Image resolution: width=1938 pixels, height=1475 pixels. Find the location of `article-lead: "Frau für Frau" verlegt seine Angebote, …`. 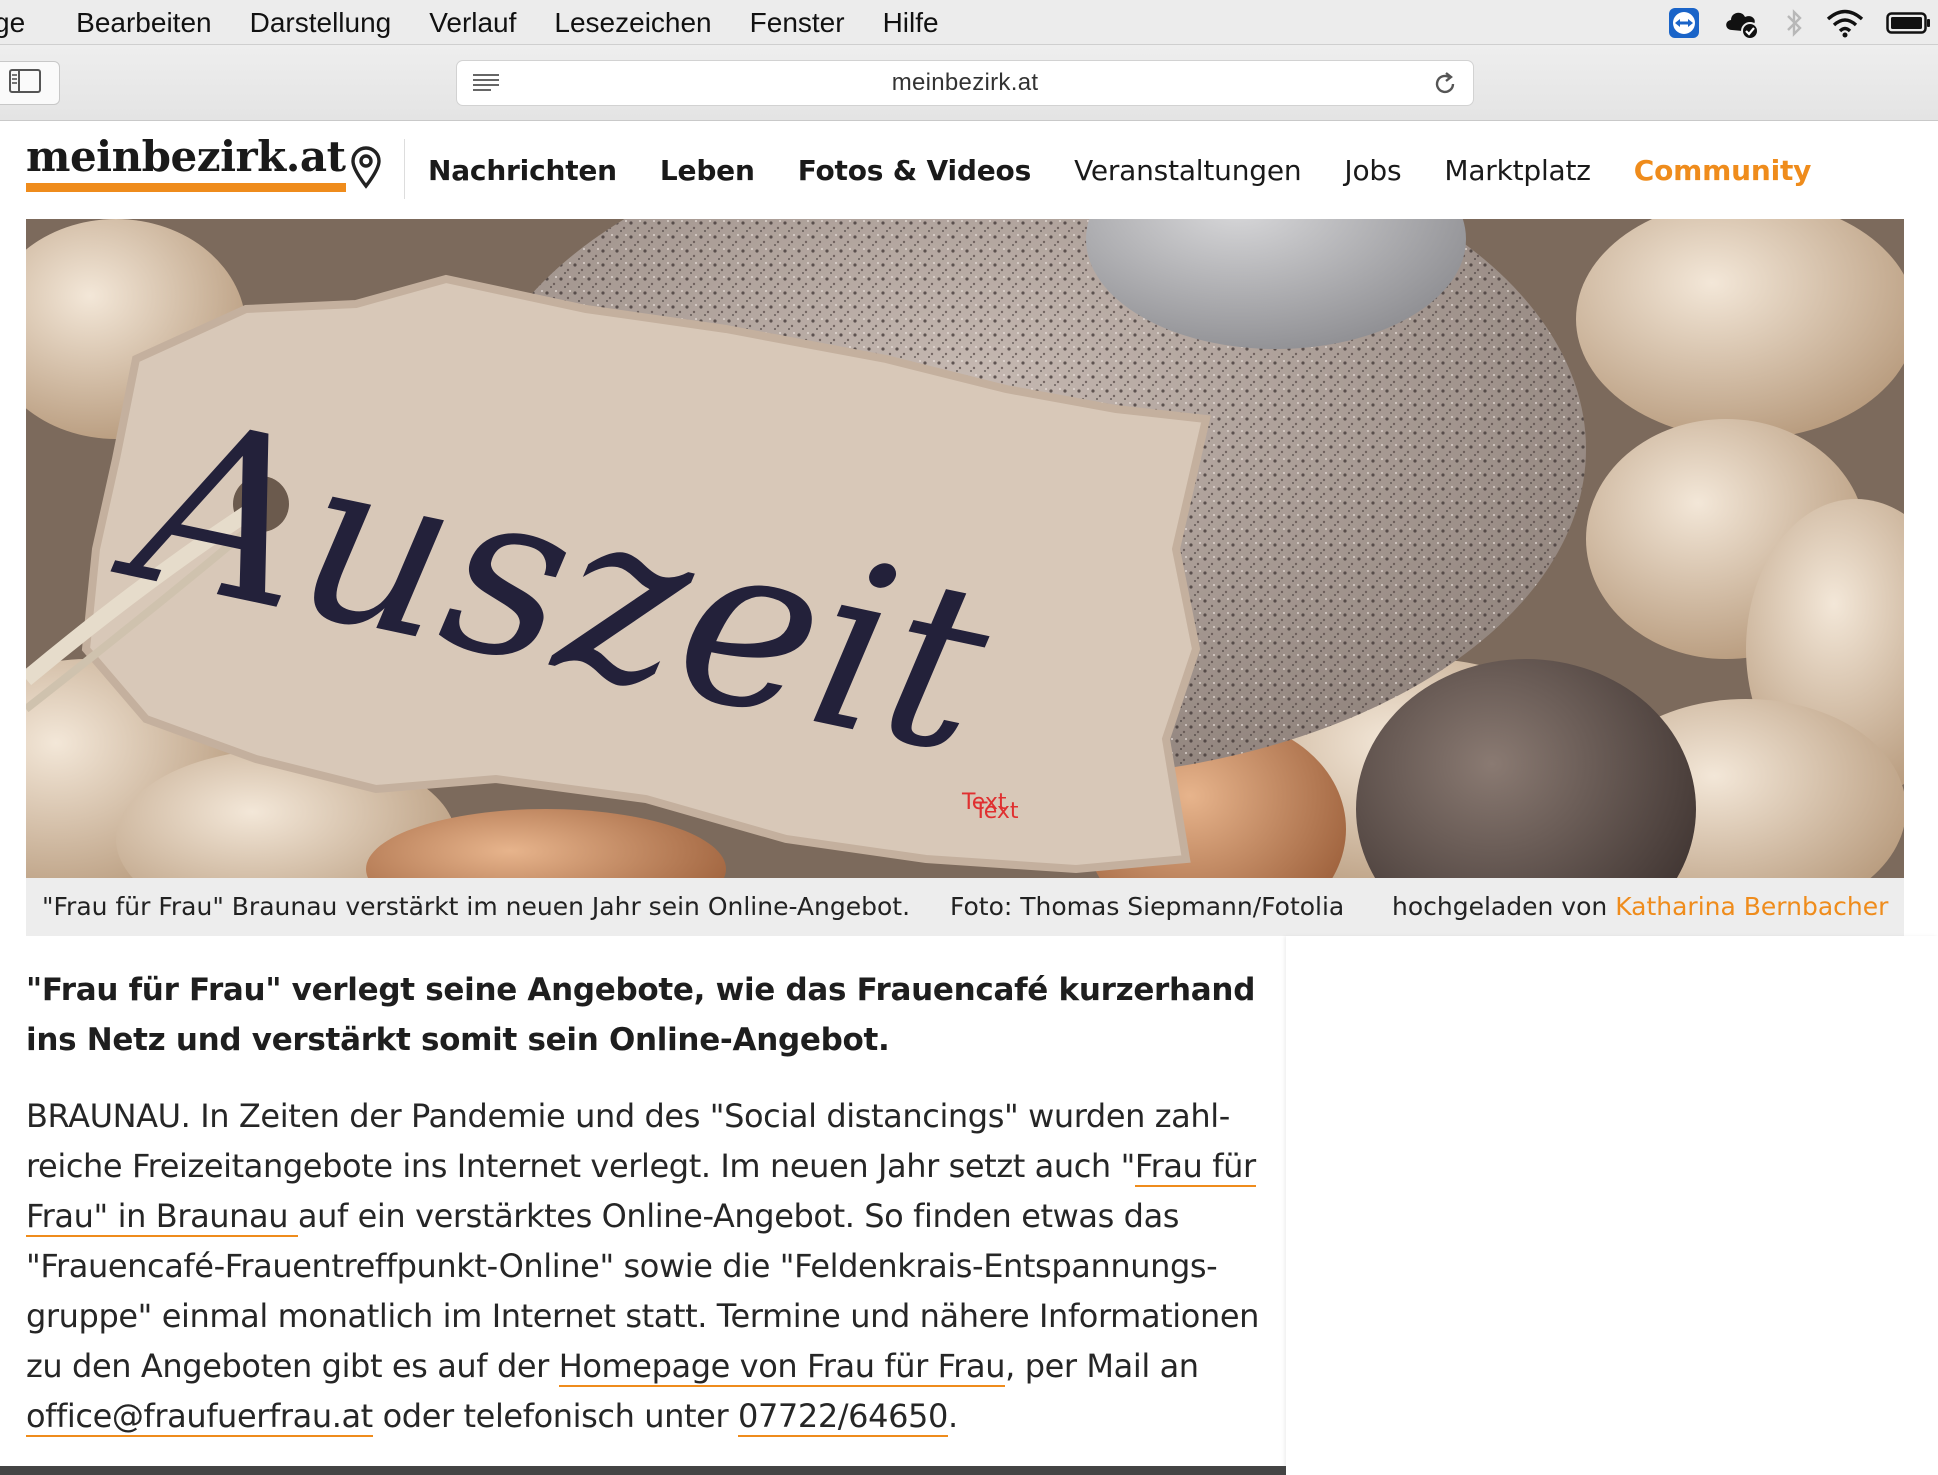

article-lead: "Frau für Frau" verlegt seine Angebote, … is located at coordinates (641, 1015).